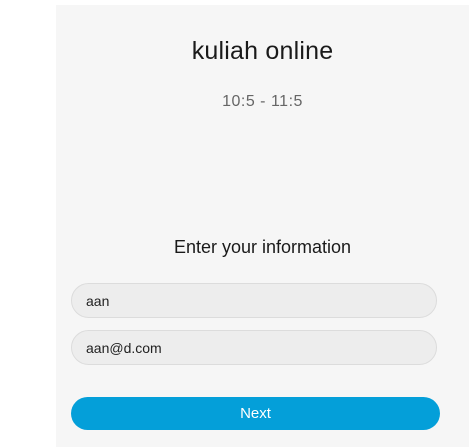 The height and width of the screenshot is (447, 469). What do you see at coordinates (255, 413) in the screenshot?
I see `next-button: Next` at bounding box center [255, 413].